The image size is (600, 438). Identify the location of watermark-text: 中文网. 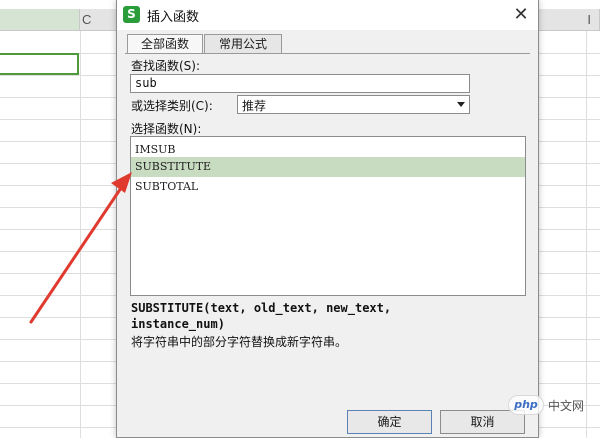
(566, 406).